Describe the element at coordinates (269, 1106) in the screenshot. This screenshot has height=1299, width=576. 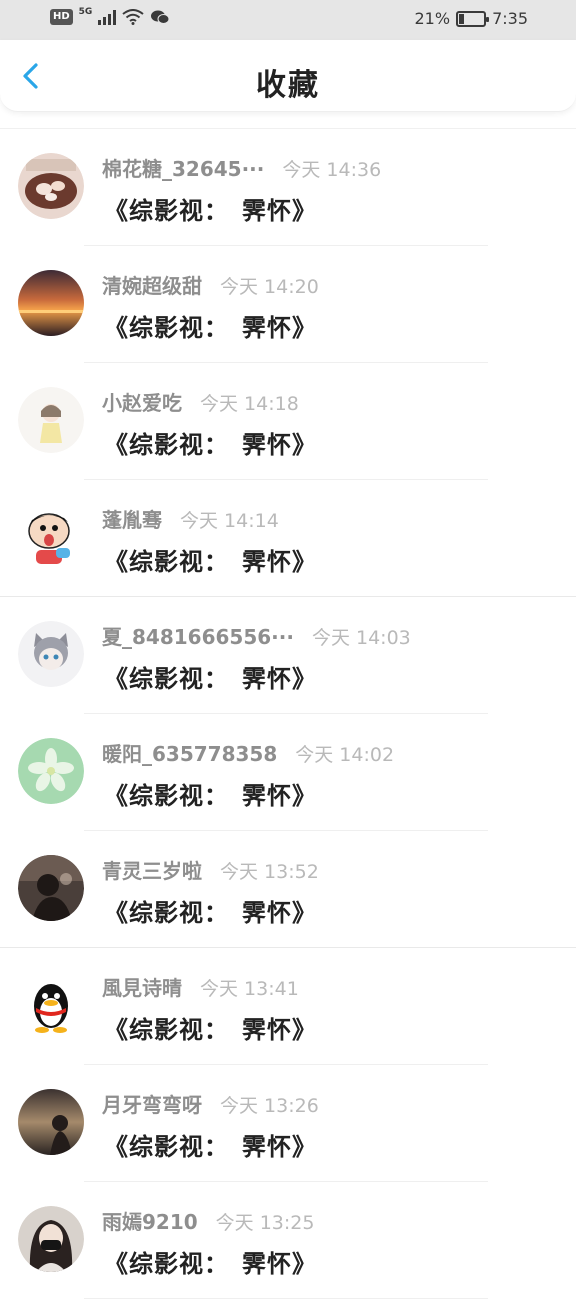
I see `timestamp: 今天 13:26` at that location.